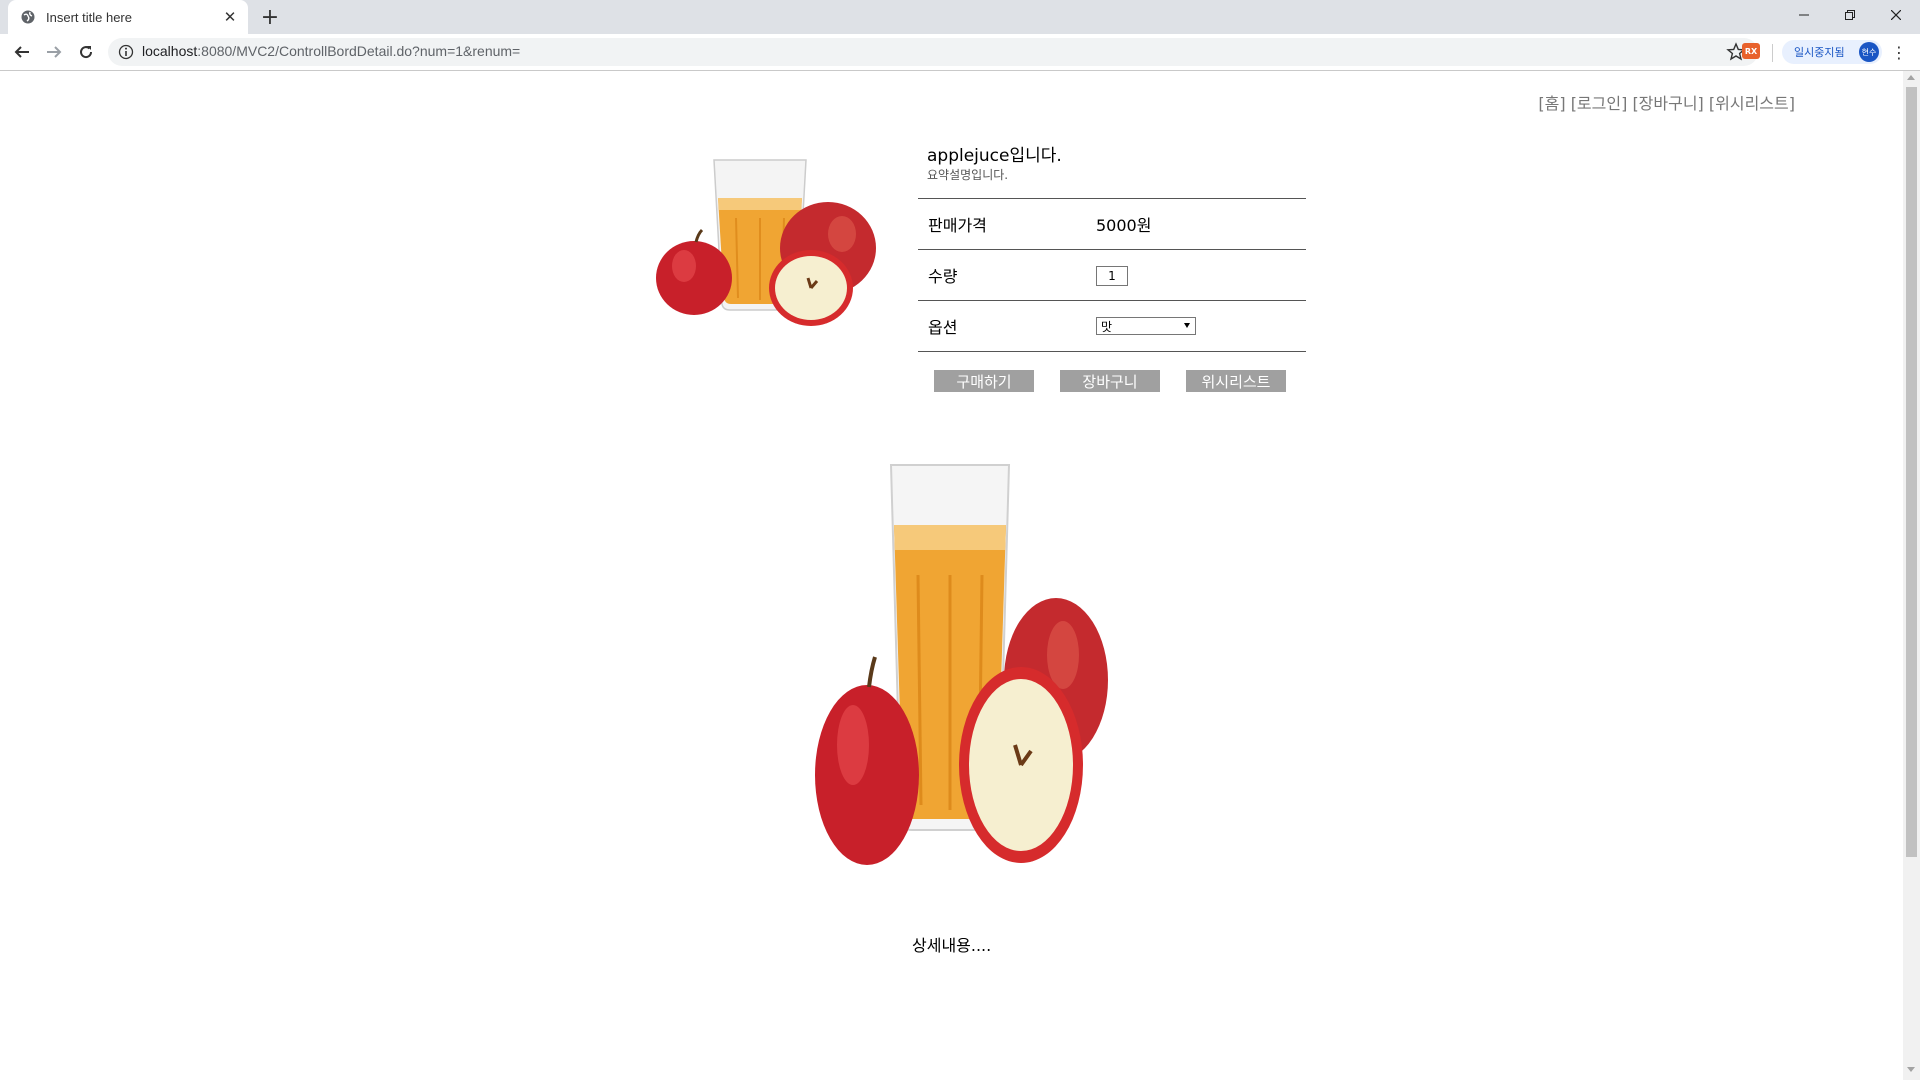 This screenshot has width=1920, height=1080. I want to click on profile-button: 일시중지됨 현수, so click(1832, 52).